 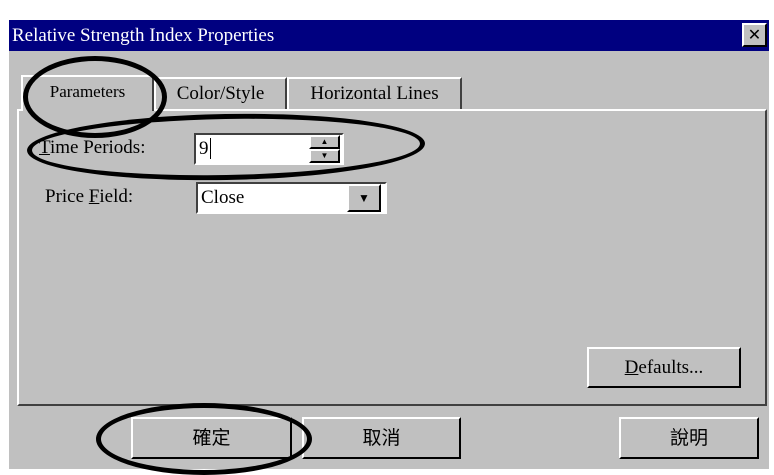 I want to click on cancel-button: 取消, so click(x=381, y=438).